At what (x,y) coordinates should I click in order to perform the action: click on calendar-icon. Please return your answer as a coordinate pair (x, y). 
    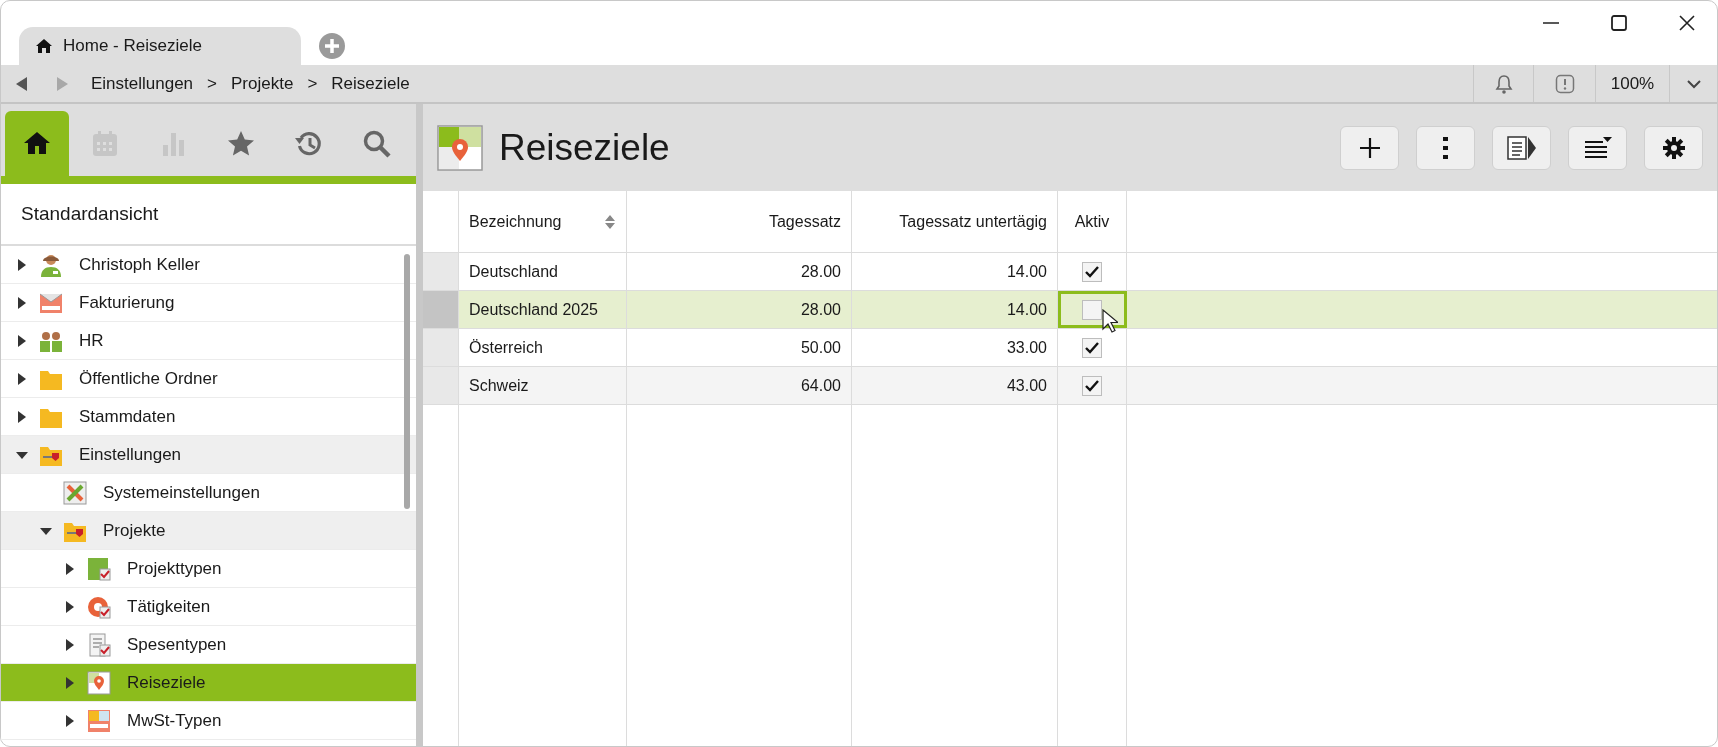
    Looking at the image, I should click on (105, 143).